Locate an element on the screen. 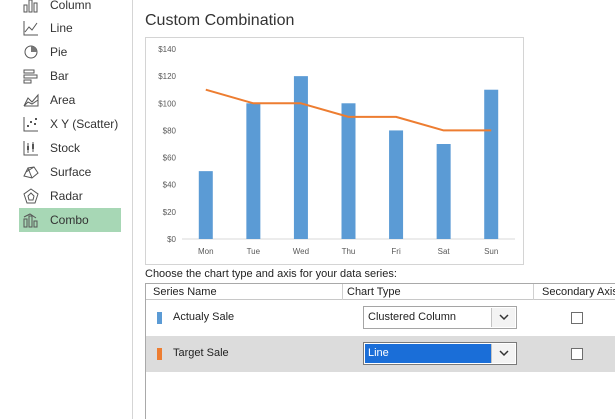 Image resolution: width=615 pixels, height=419 pixels. y-tick-label: $20 is located at coordinates (170, 212).